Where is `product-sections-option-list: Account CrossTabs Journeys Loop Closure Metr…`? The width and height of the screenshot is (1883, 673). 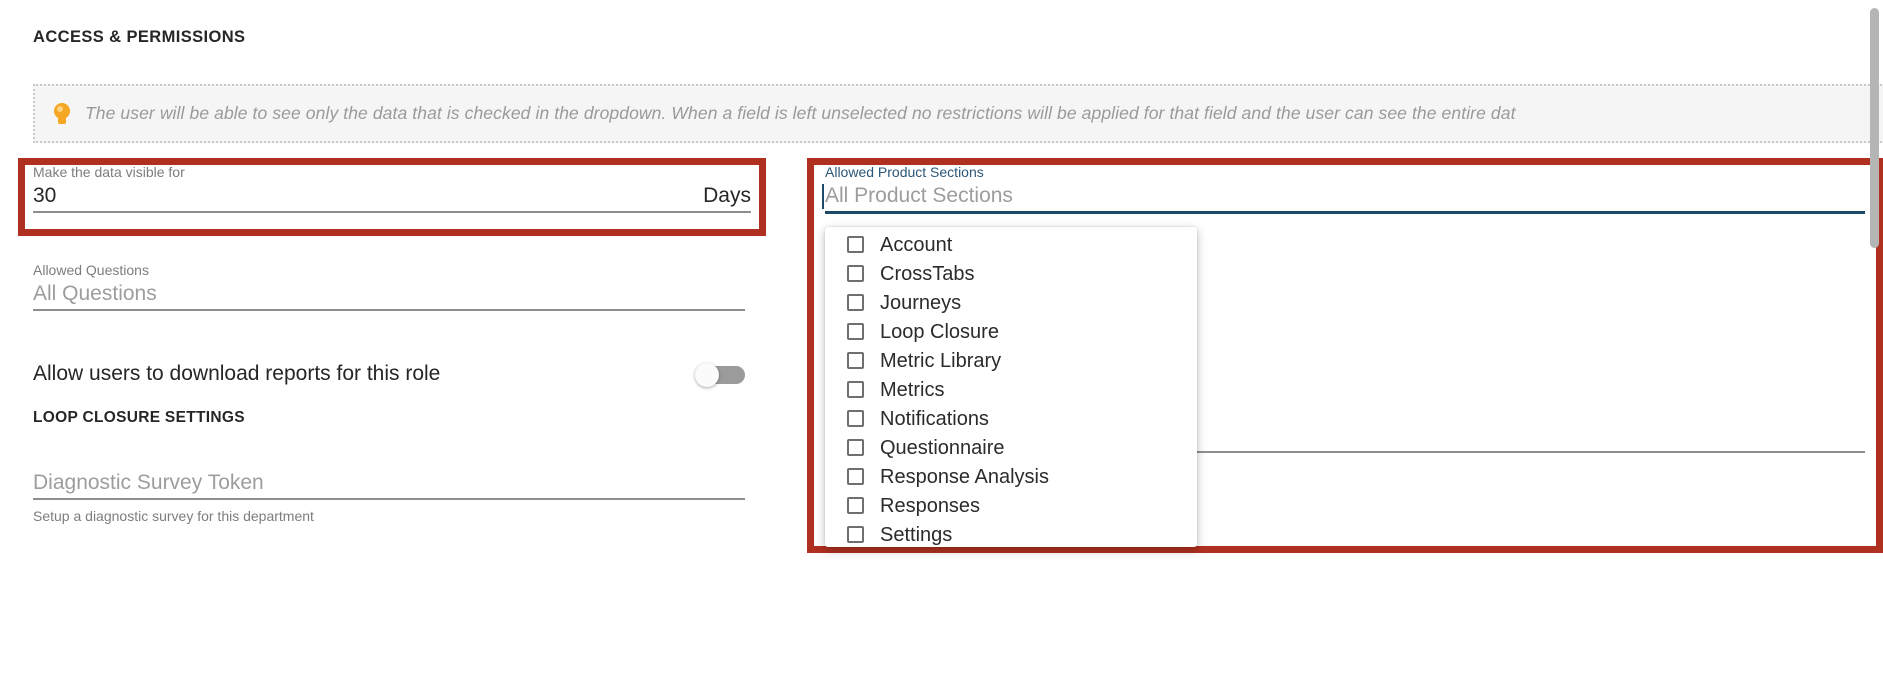
product-sections-option-list: Account CrossTabs Journeys Loop Closure Metr… is located at coordinates (1011, 387).